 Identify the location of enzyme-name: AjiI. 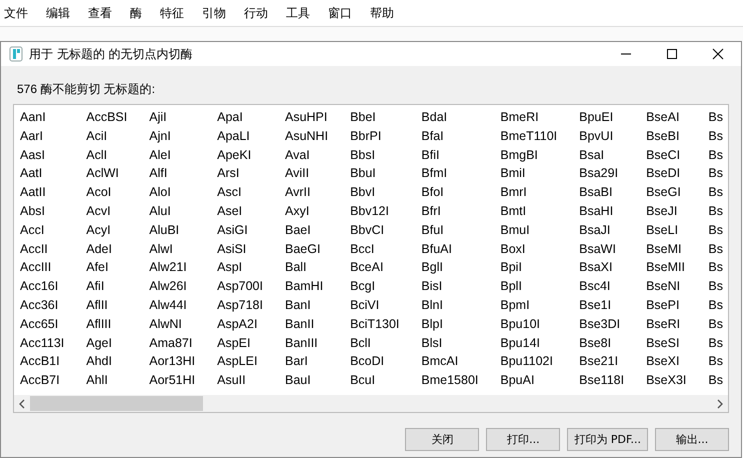
(172, 117).